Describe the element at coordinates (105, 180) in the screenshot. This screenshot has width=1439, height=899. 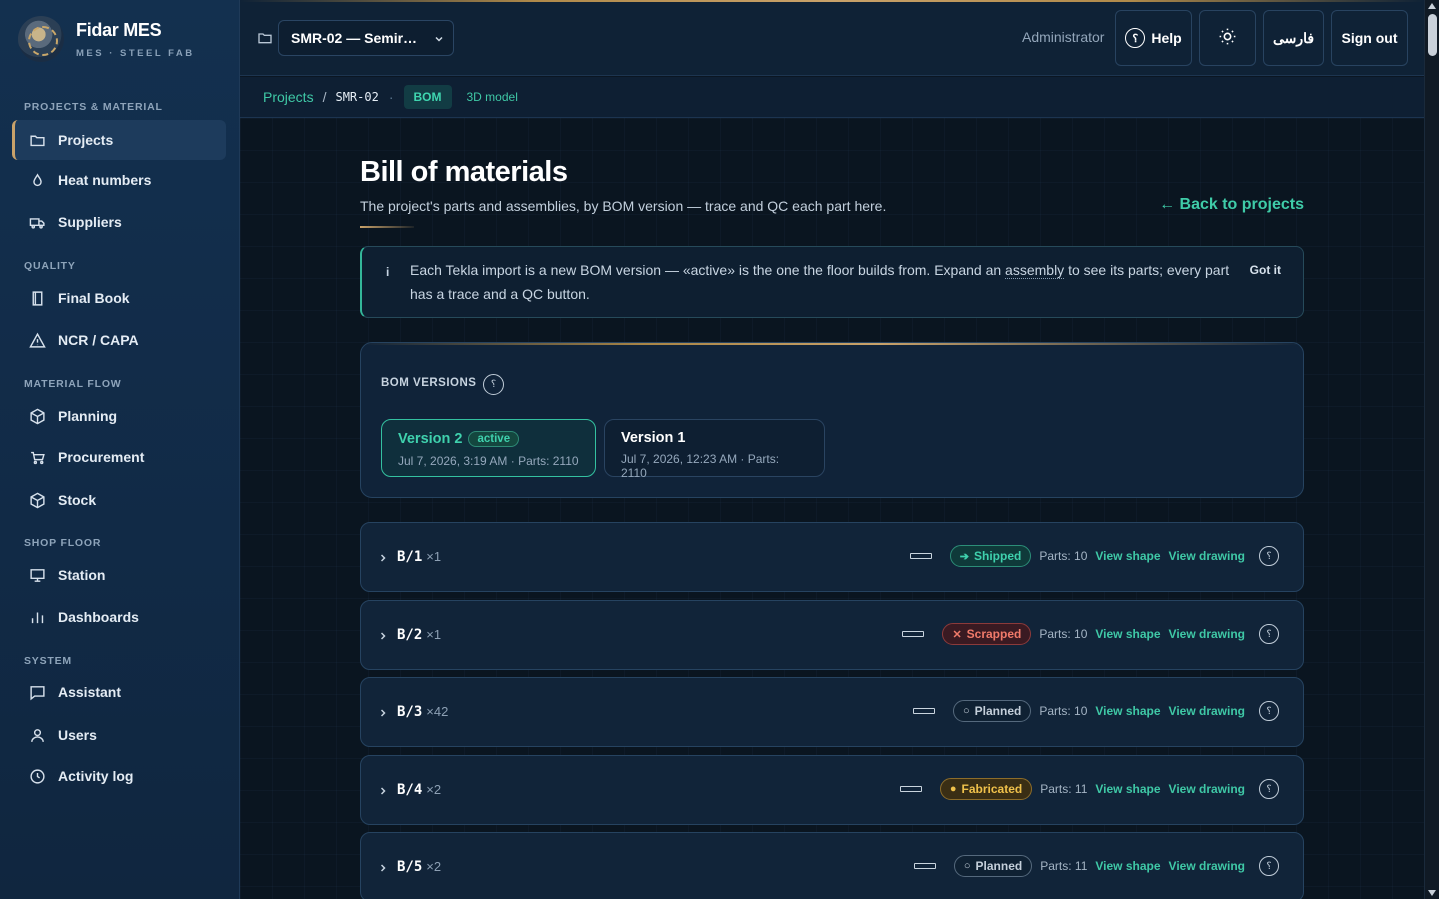
I see `sidebar-item-label: Heat numbers` at that location.